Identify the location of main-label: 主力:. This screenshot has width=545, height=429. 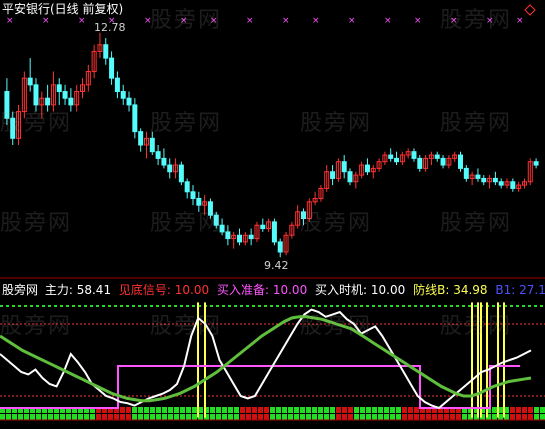
(58, 290).